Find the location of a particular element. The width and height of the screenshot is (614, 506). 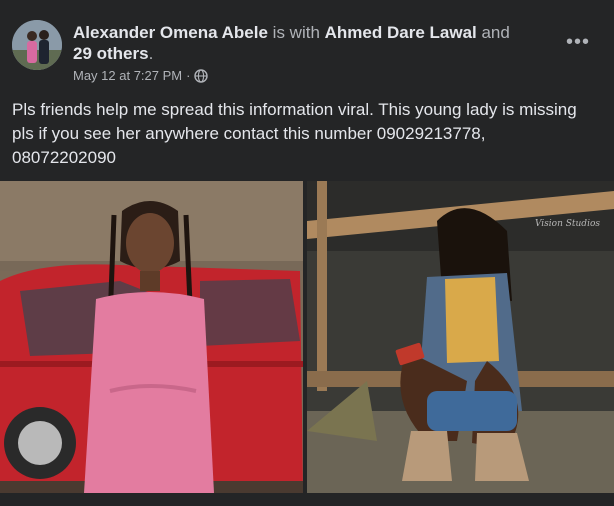

post-footer-edge is located at coordinates (307, 499).